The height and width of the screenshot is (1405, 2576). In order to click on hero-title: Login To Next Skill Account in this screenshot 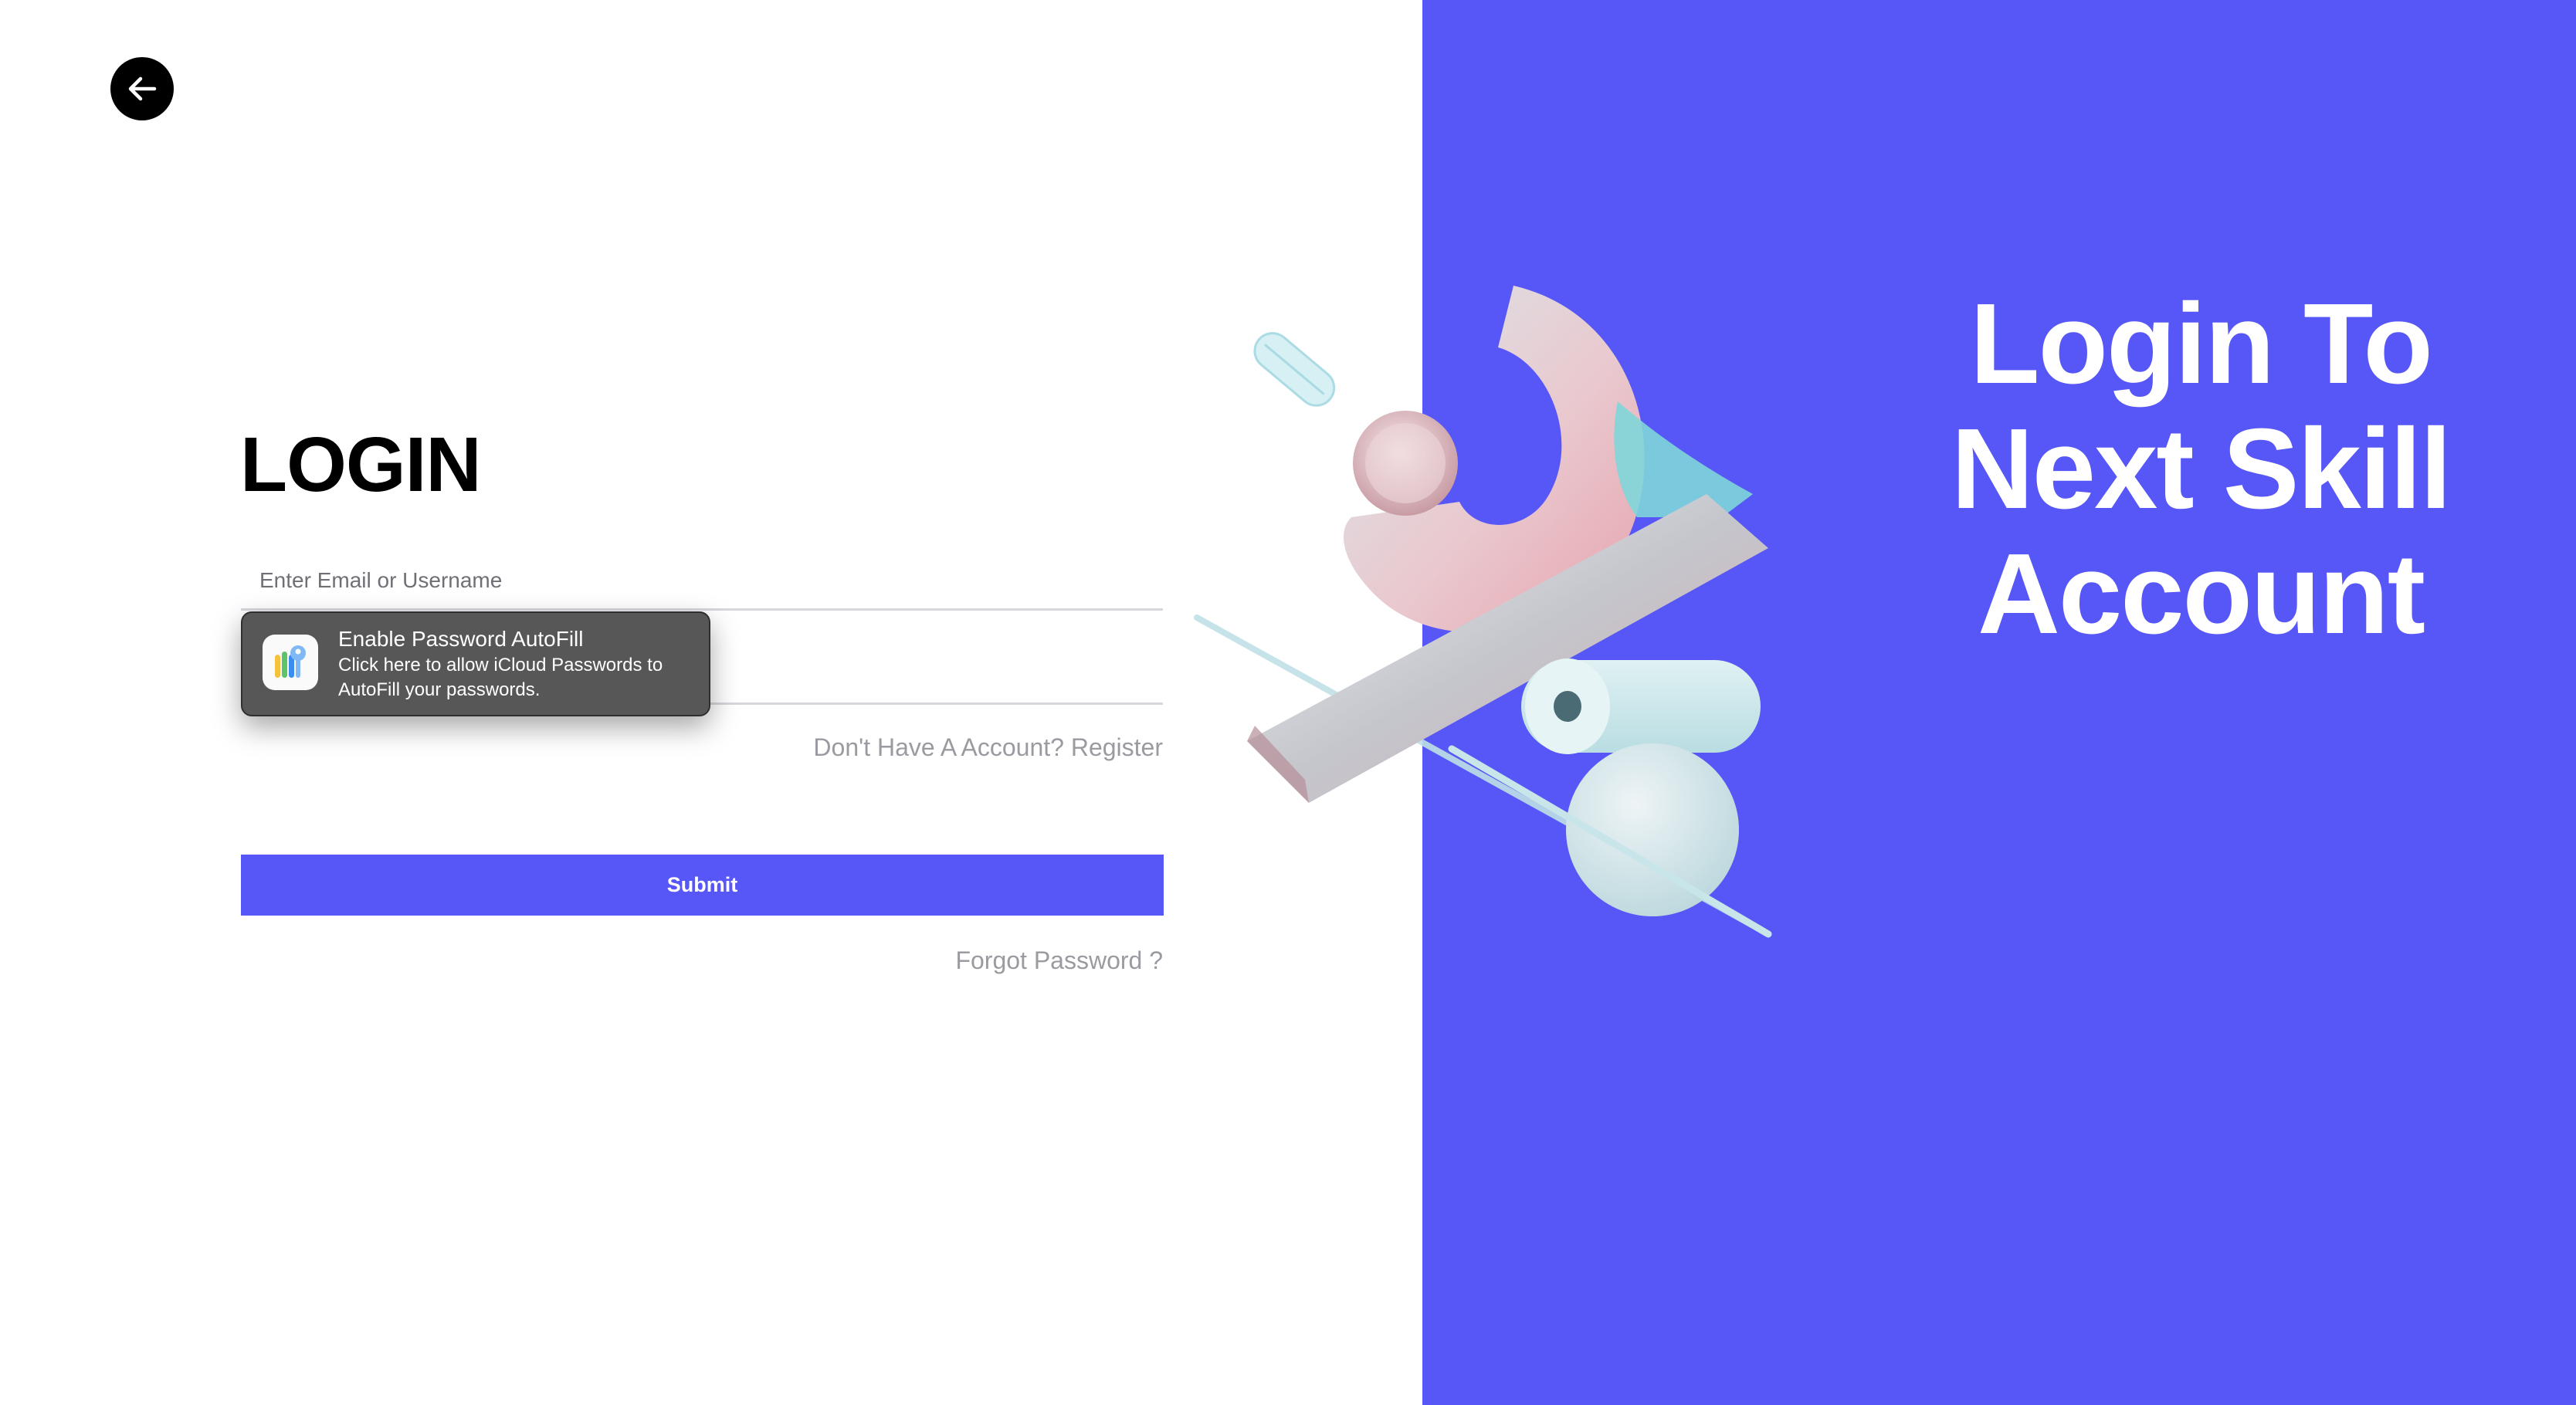, I will do `click(2201, 469)`.